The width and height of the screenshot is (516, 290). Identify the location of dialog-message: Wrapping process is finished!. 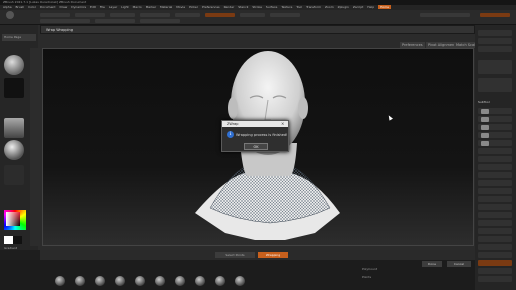
(262, 135).